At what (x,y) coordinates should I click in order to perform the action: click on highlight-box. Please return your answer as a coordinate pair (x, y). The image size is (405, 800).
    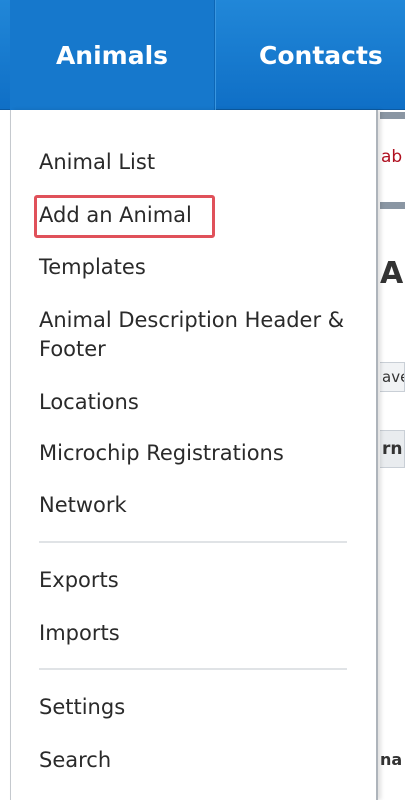
    Looking at the image, I should click on (124, 216).